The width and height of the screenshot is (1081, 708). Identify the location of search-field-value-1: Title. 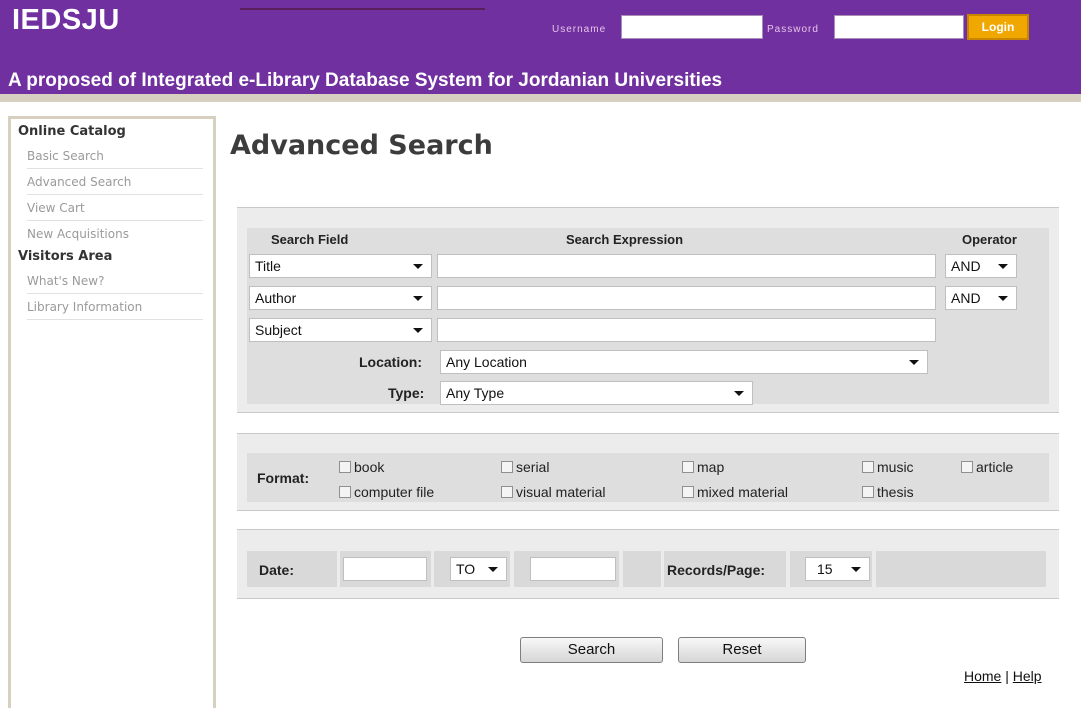
(268, 266).